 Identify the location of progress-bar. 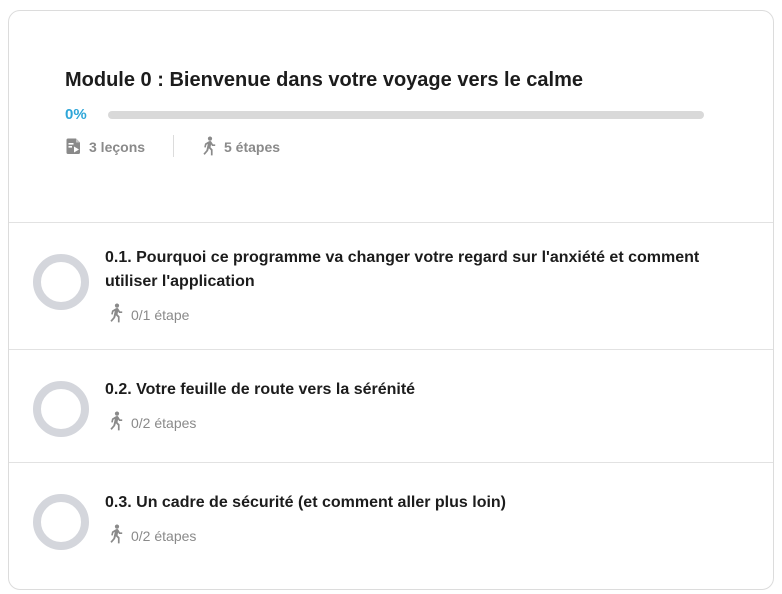
(406, 115).